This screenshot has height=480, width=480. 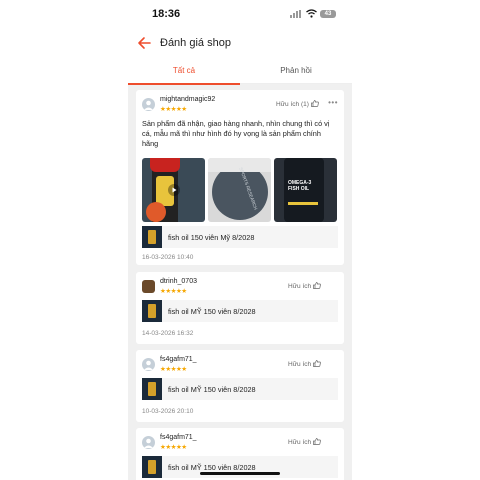 What do you see at coordinates (211, 237) in the screenshot?
I see `product-name: fish oil 150 viên Mỹ 8/2028` at bounding box center [211, 237].